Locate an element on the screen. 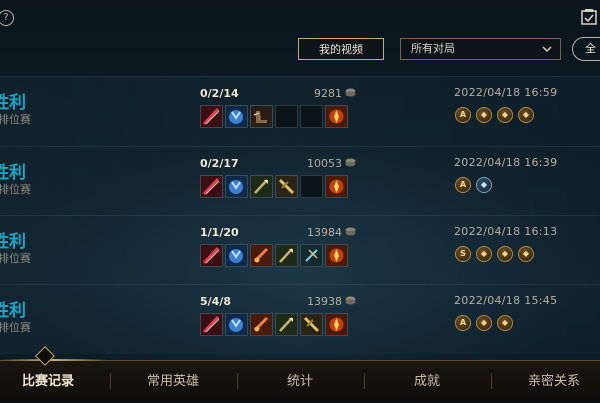 This screenshot has width=600, height=403. badge-list: A ◆ ◆ is located at coordinates (484, 323).